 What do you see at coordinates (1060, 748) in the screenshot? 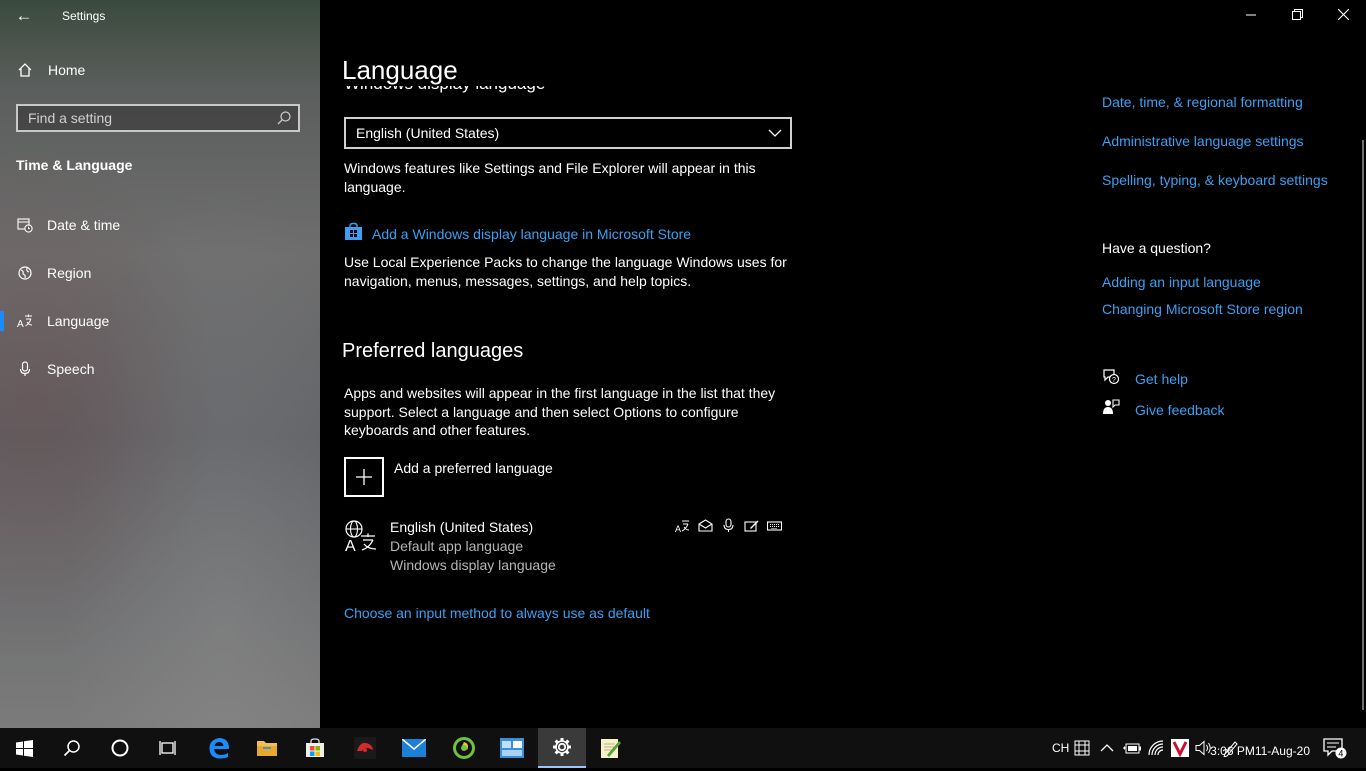
I see `input-language-indicator: CH` at bounding box center [1060, 748].